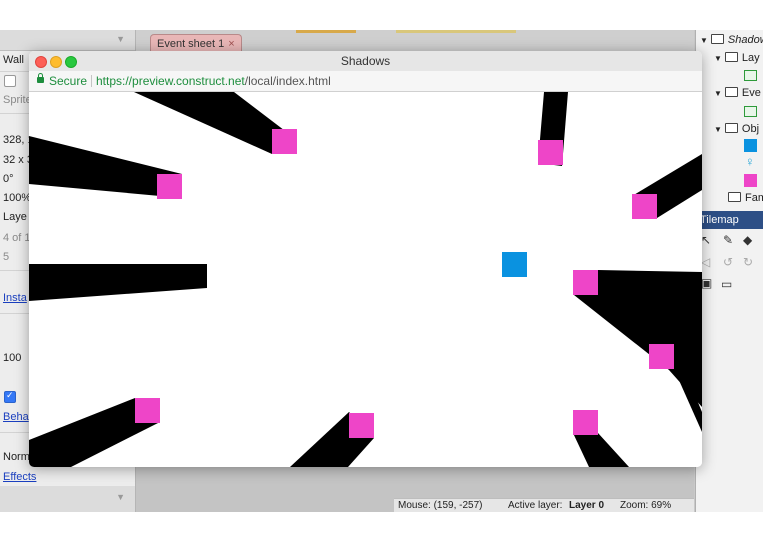 The height and width of the screenshot is (541, 763). What do you see at coordinates (67, 499) in the screenshot?
I see `properties-footer: ▼` at bounding box center [67, 499].